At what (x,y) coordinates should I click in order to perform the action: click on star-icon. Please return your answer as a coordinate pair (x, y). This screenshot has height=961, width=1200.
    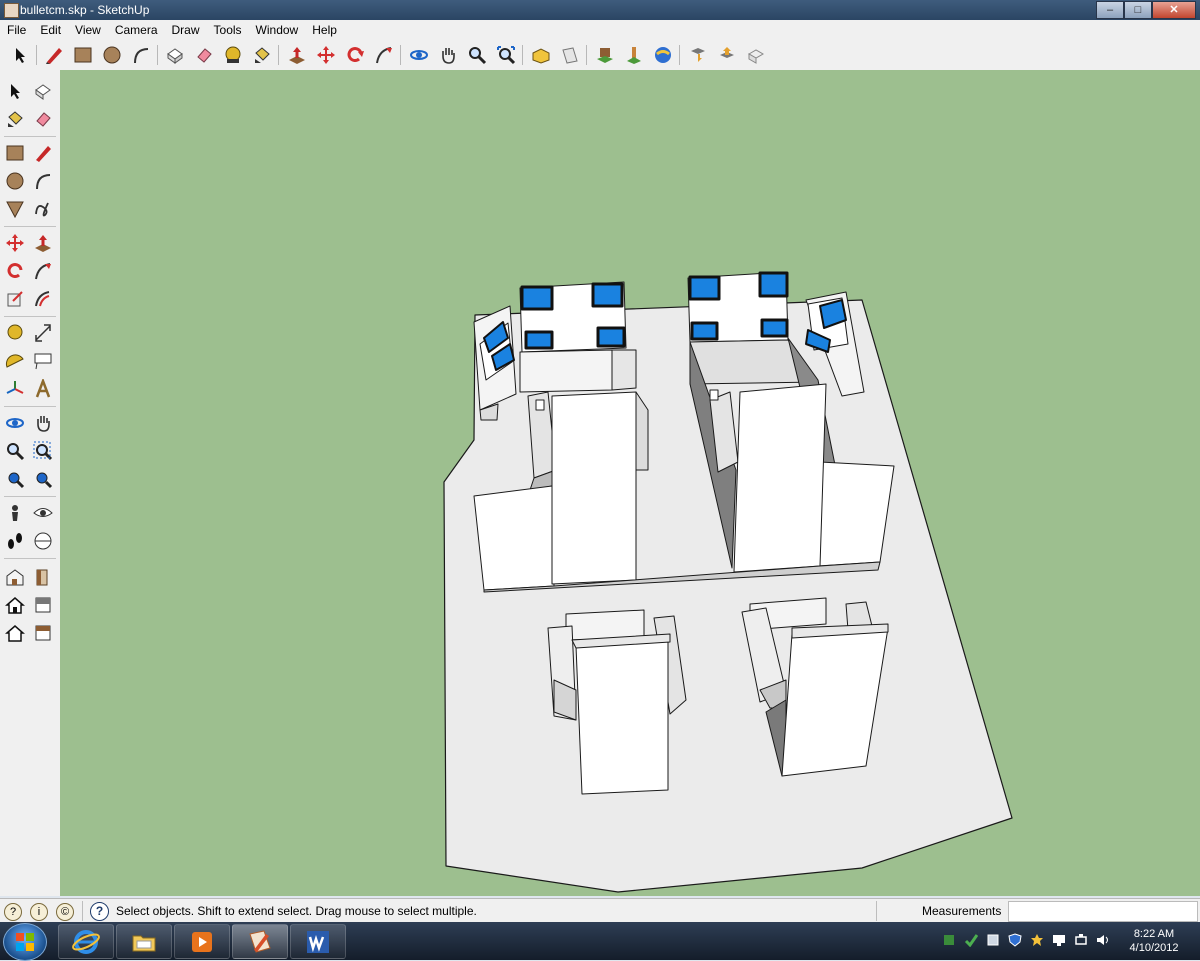
    Looking at the image, I should click on (1037, 940).